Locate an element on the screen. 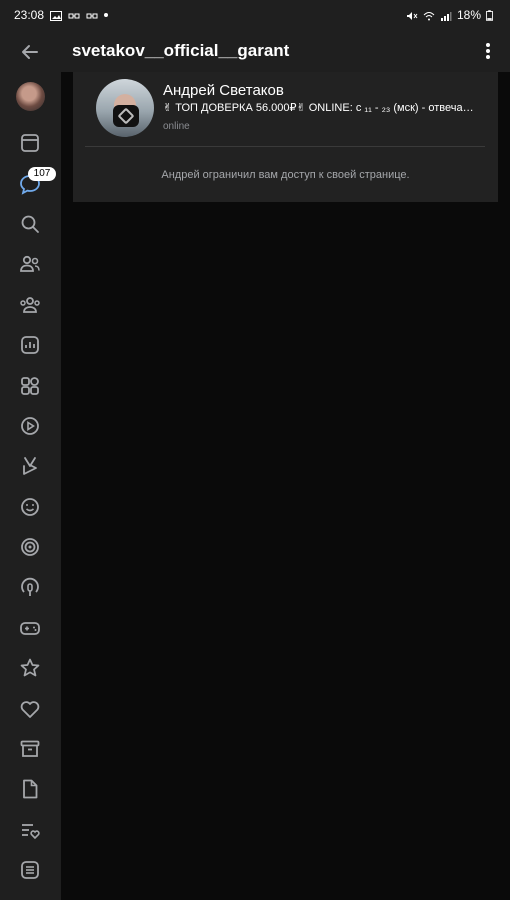 This screenshot has height=900, width=510. sidebar-item-liked is located at coordinates (30, 709).